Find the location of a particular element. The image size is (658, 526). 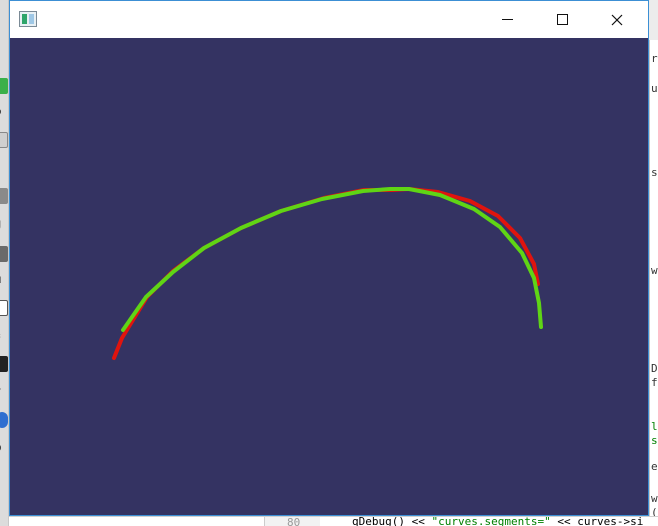

minimize-icon is located at coordinates (507, 19).